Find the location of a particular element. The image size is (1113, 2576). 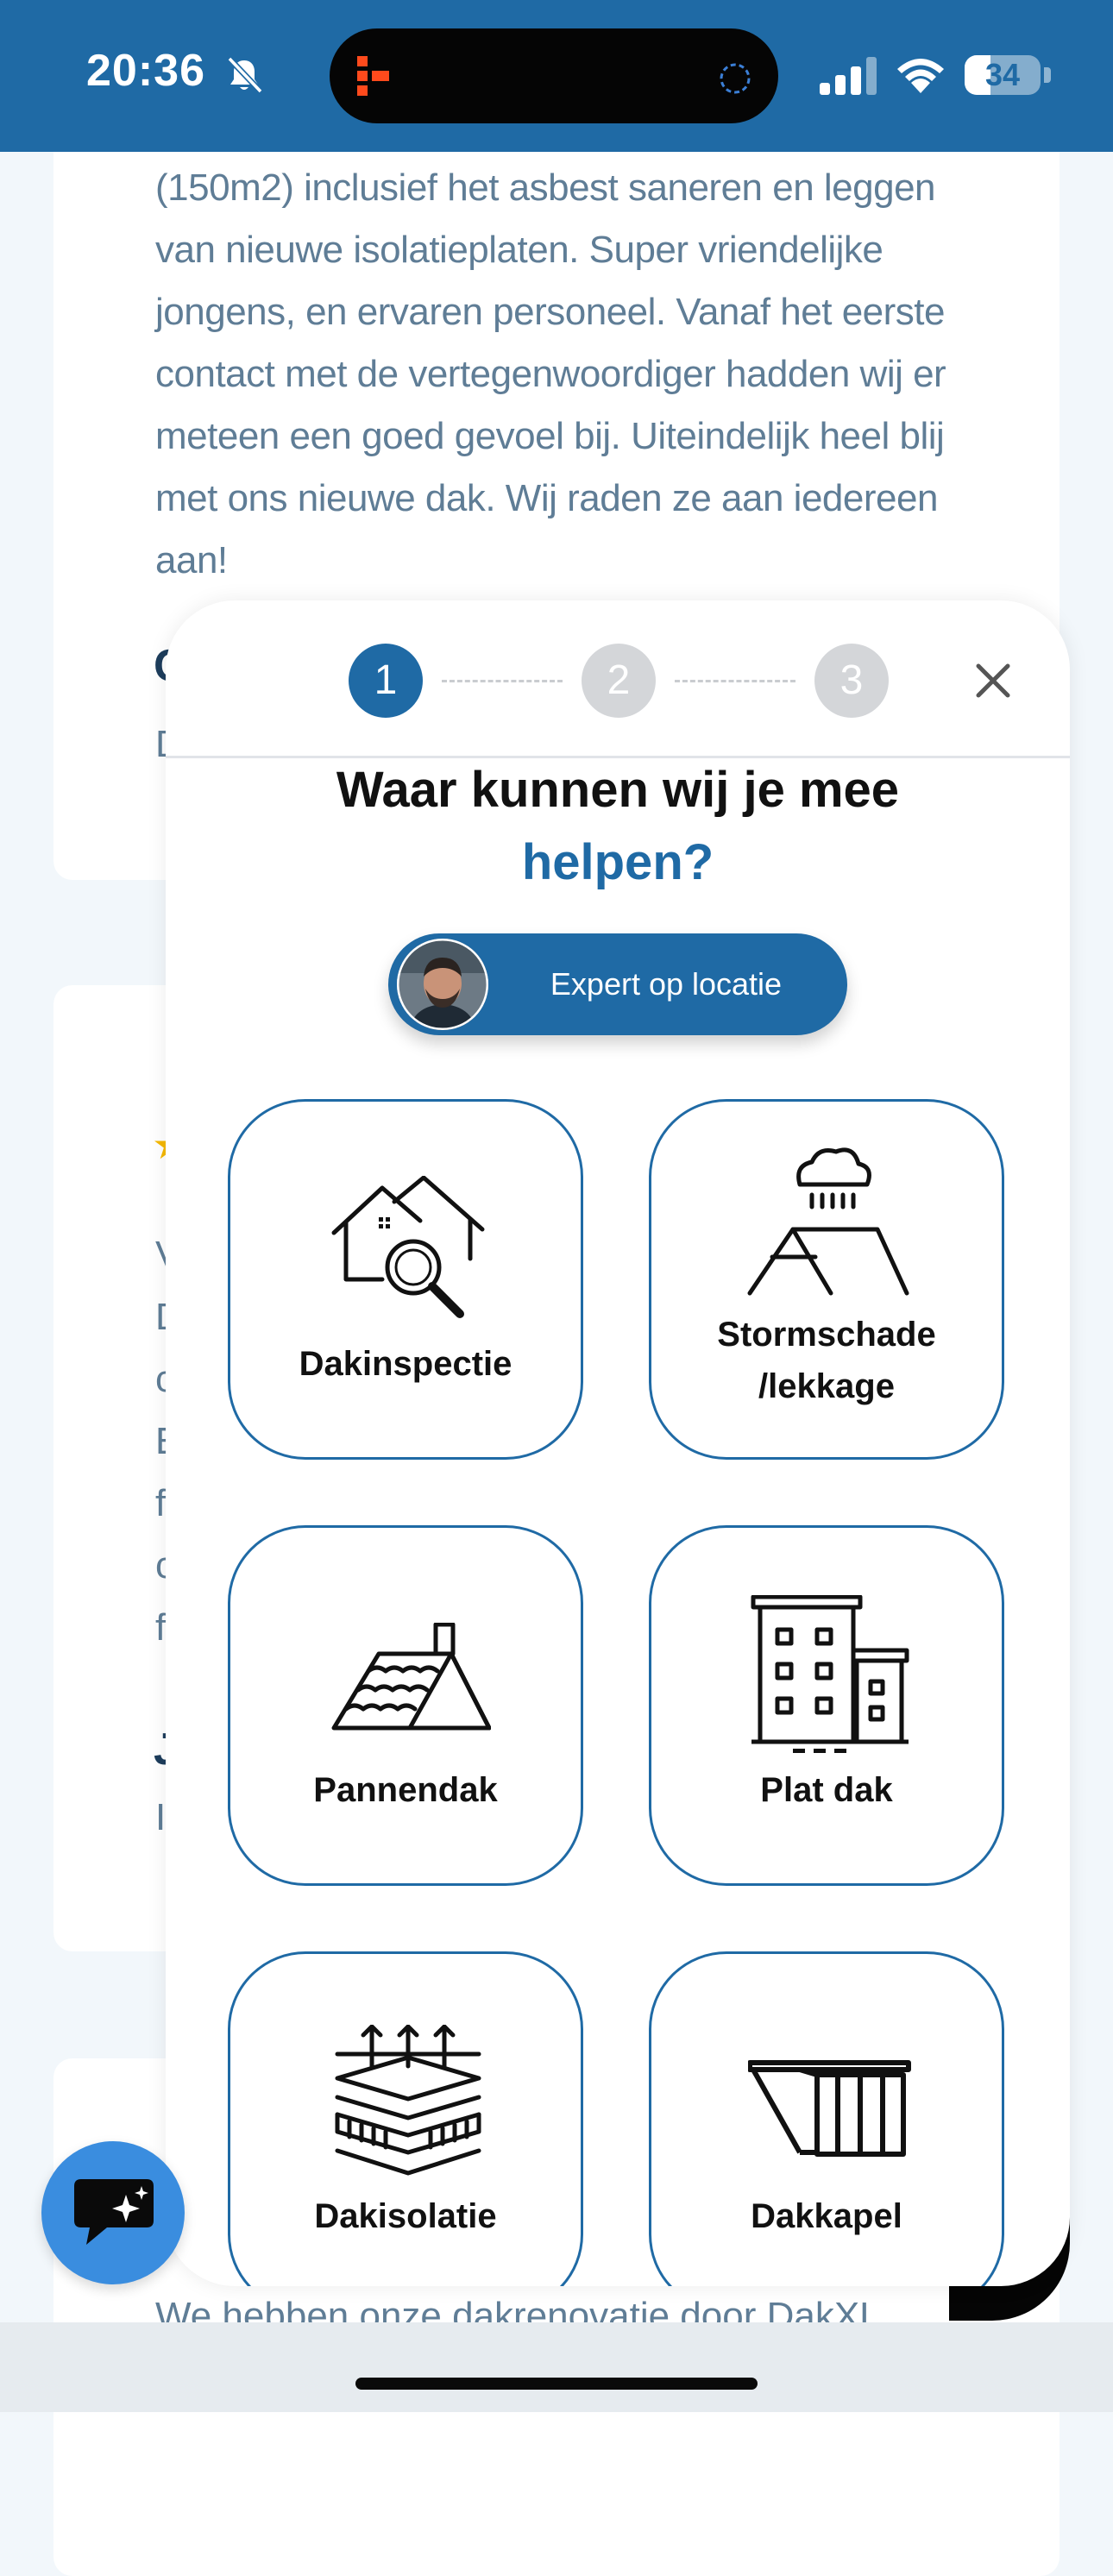

home-indicator-area is located at coordinates (556, 2367).